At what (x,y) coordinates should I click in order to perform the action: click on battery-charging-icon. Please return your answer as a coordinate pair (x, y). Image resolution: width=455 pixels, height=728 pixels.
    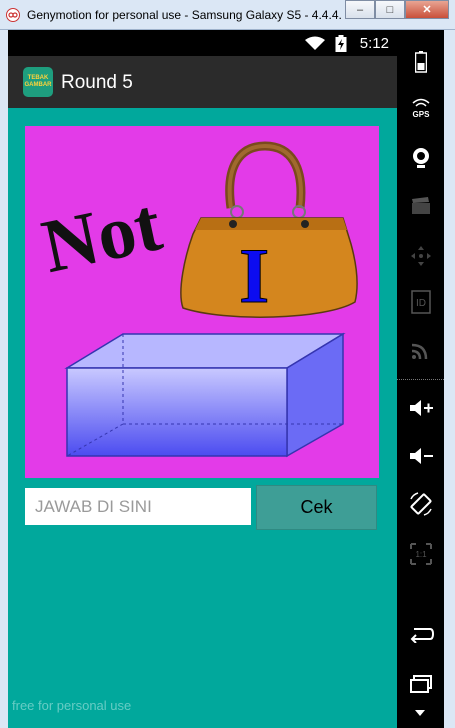
    Looking at the image, I should click on (341, 43).